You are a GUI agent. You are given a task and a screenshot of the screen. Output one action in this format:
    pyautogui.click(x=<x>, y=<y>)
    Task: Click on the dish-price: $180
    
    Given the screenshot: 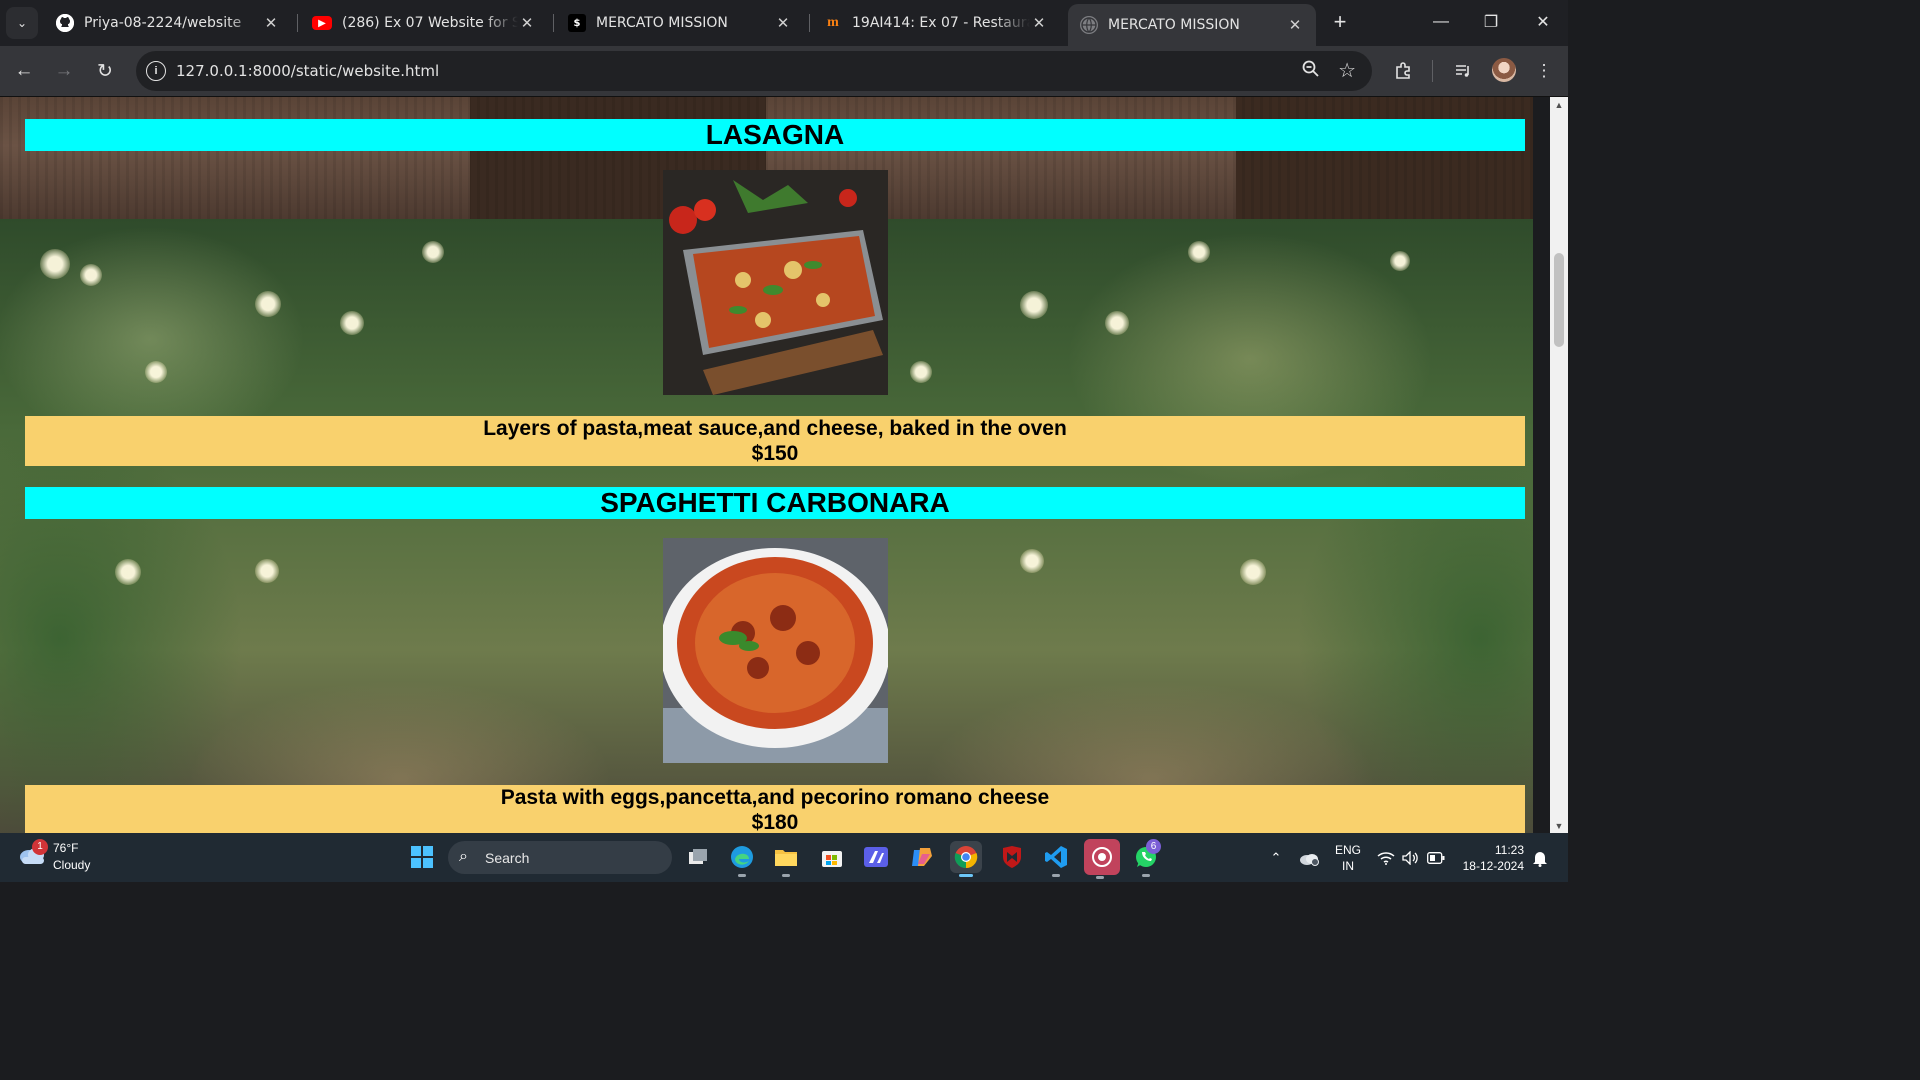 What is the action you would take?
    pyautogui.click(x=775, y=822)
    